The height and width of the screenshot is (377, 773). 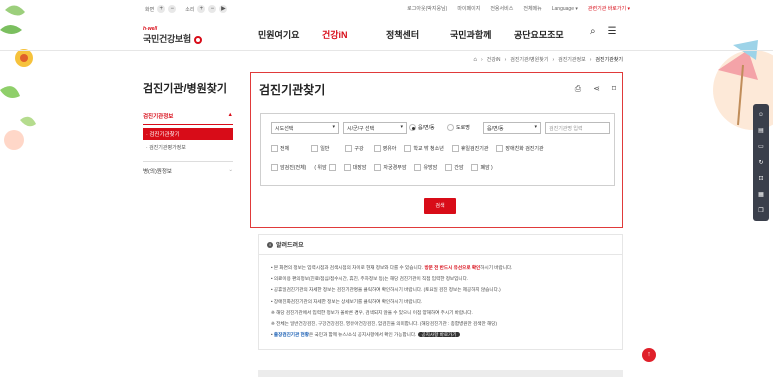 I want to click on sidebar-item-hospital-info: 병(의)원정보 ⌄, so click(x=188, y=169).